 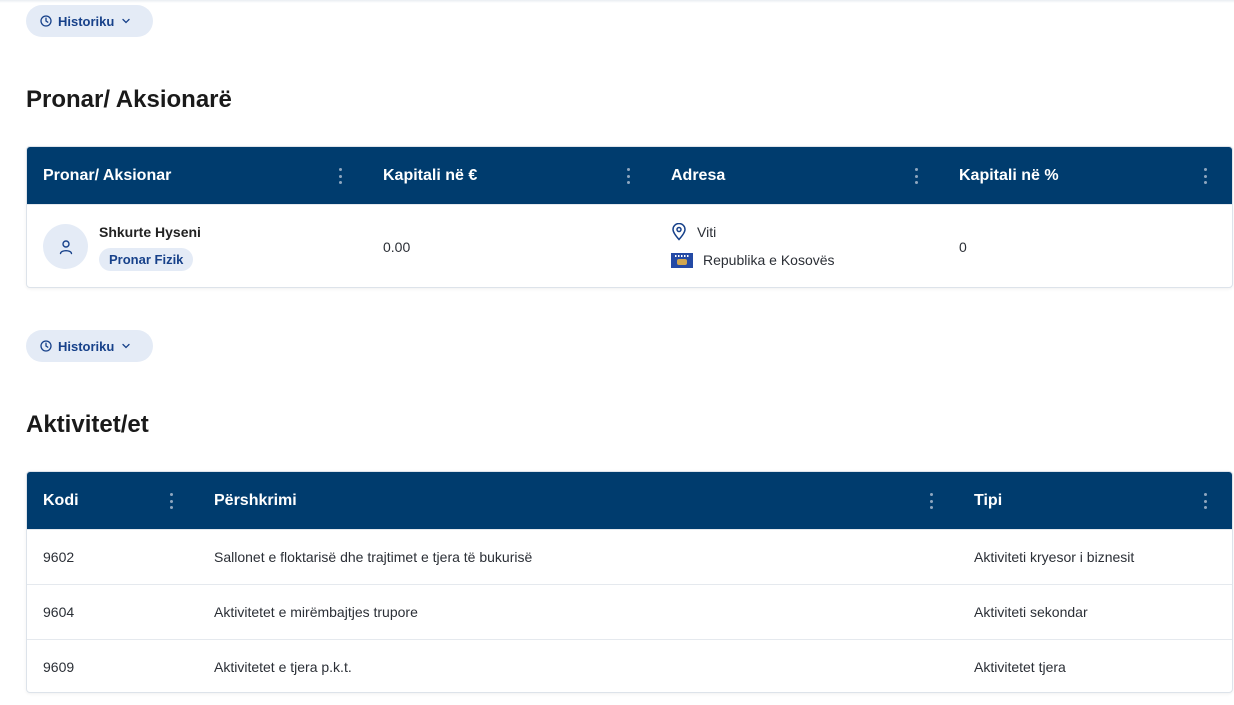 What do you see at coordinates (679, 232) in the screenshot?
I see `map-pin-icon` at bounding box center [679, 232].